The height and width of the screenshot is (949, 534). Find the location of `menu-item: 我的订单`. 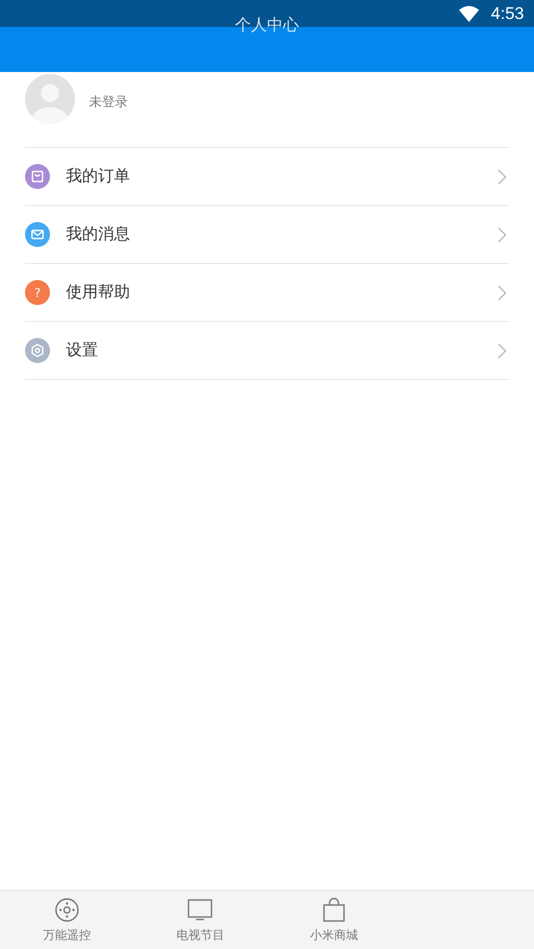

menu-item: 我的订单 is located at coordinates (267, 177).